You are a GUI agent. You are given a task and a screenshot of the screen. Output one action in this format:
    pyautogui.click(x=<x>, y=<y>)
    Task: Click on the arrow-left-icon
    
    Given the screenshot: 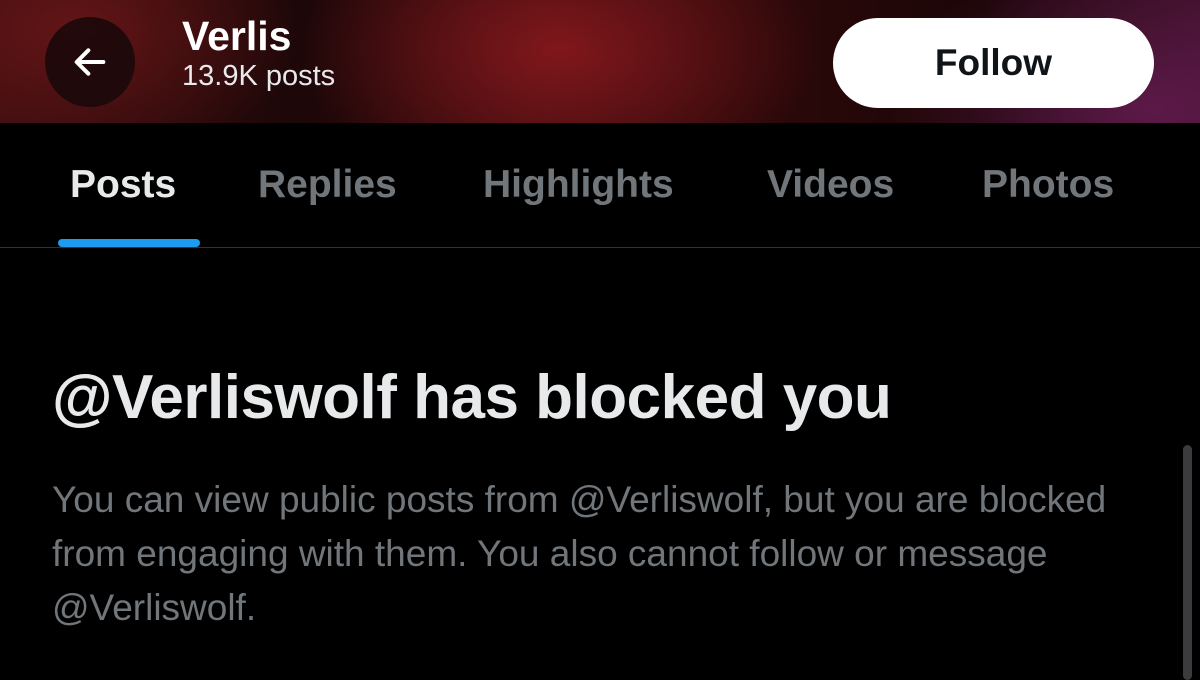 What is the action you would take?
    pyautogui.click(x=90, y=62)
    